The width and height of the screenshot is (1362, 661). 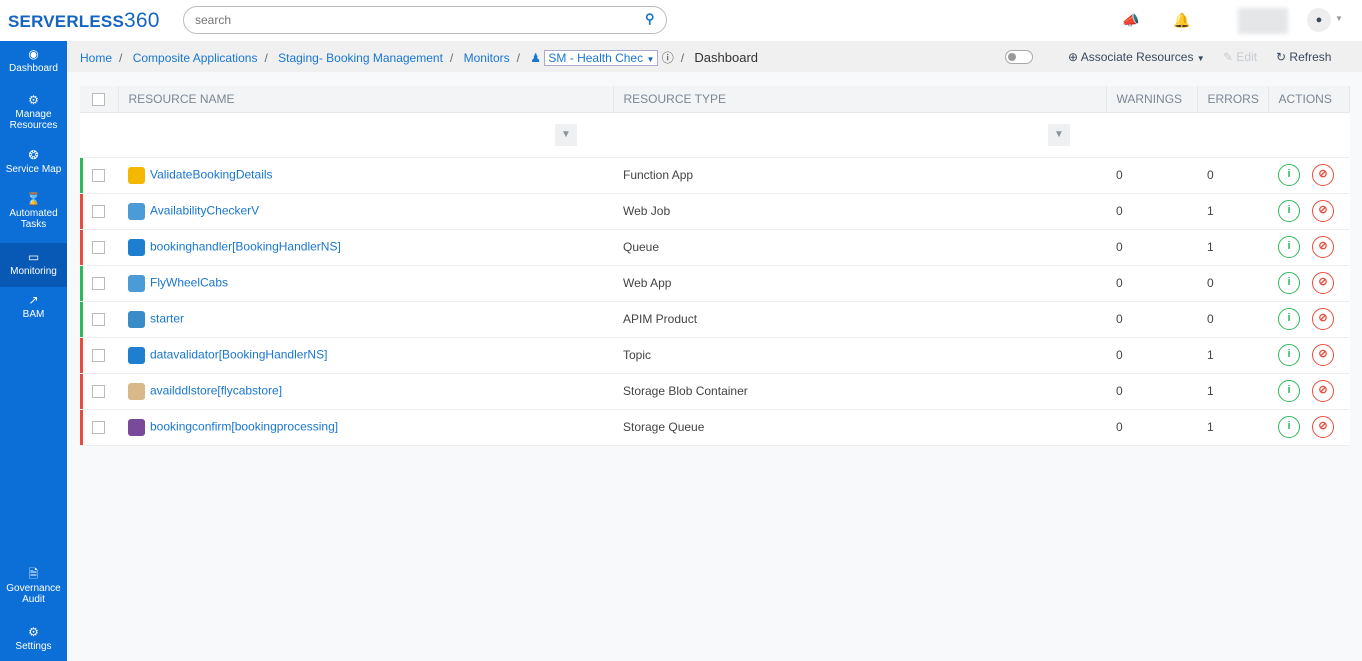 I want to click on sidebar-item-automated-tasks: ⌛ Automated Tasks, so click(x=33, y=211).